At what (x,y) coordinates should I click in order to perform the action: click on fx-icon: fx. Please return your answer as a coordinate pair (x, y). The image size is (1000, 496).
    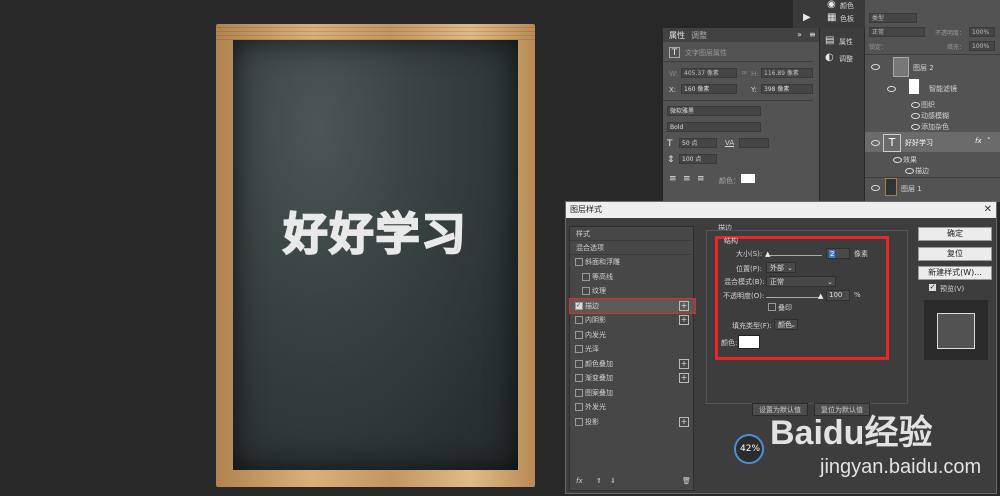
    Looking at the image, I should click on (978, 141).